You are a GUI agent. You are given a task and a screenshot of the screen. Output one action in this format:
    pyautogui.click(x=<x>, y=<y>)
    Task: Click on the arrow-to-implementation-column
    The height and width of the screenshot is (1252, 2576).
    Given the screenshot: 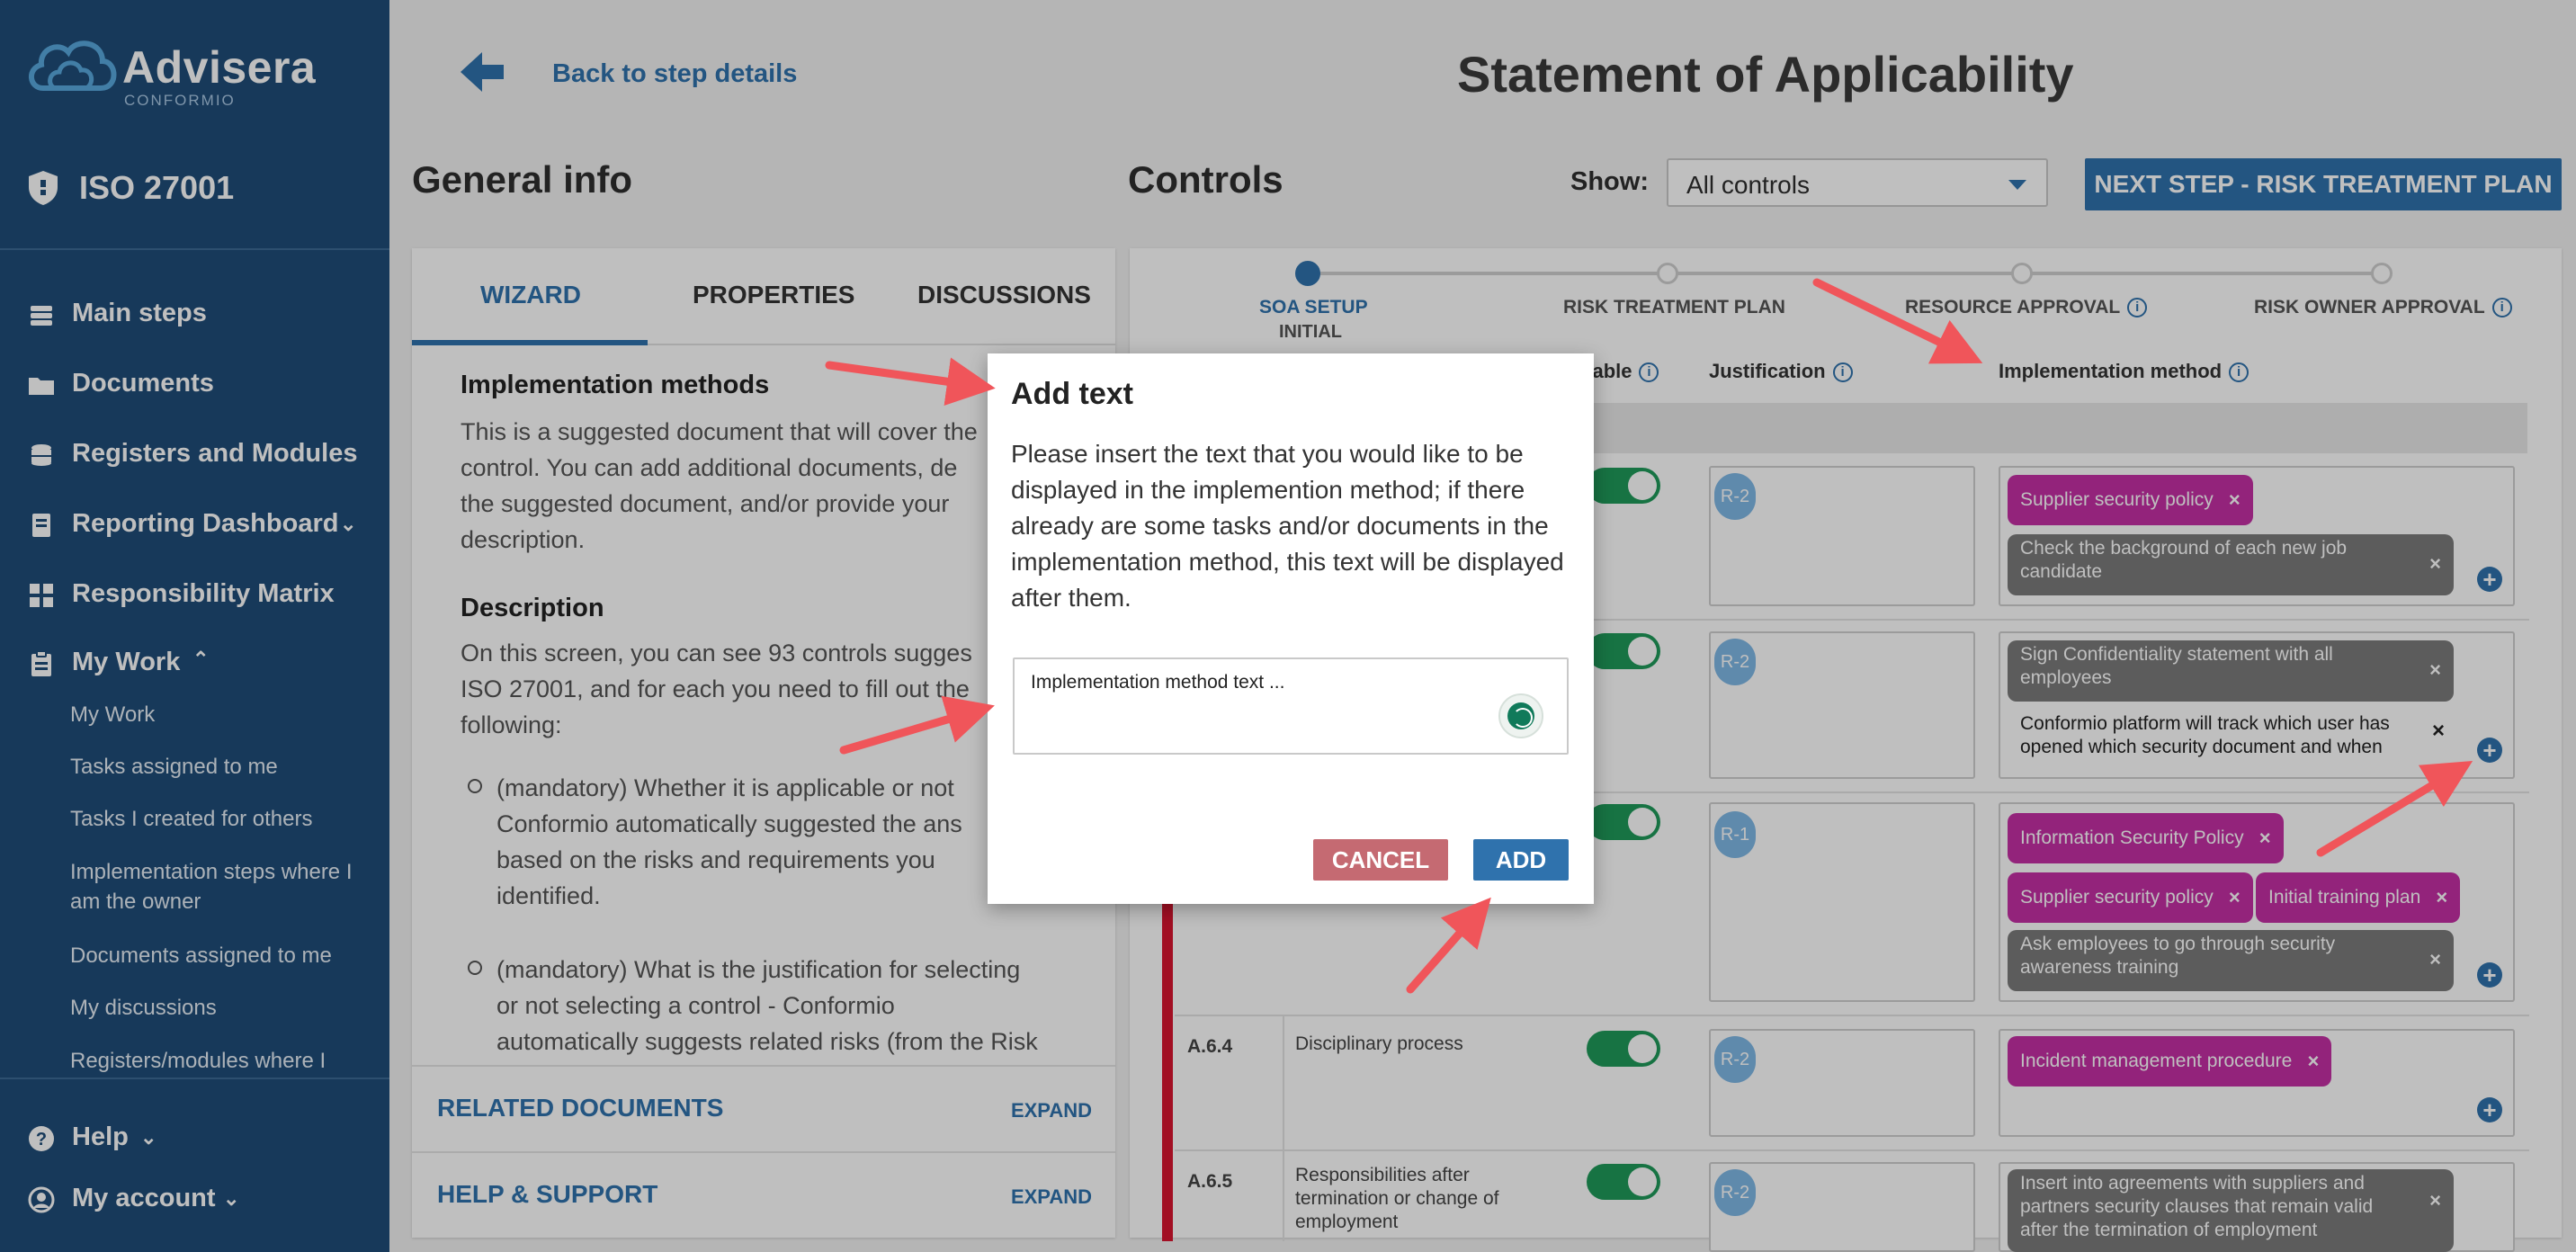 What is the action you would take?
    pyautogui.click(x=1898, y=321)
    